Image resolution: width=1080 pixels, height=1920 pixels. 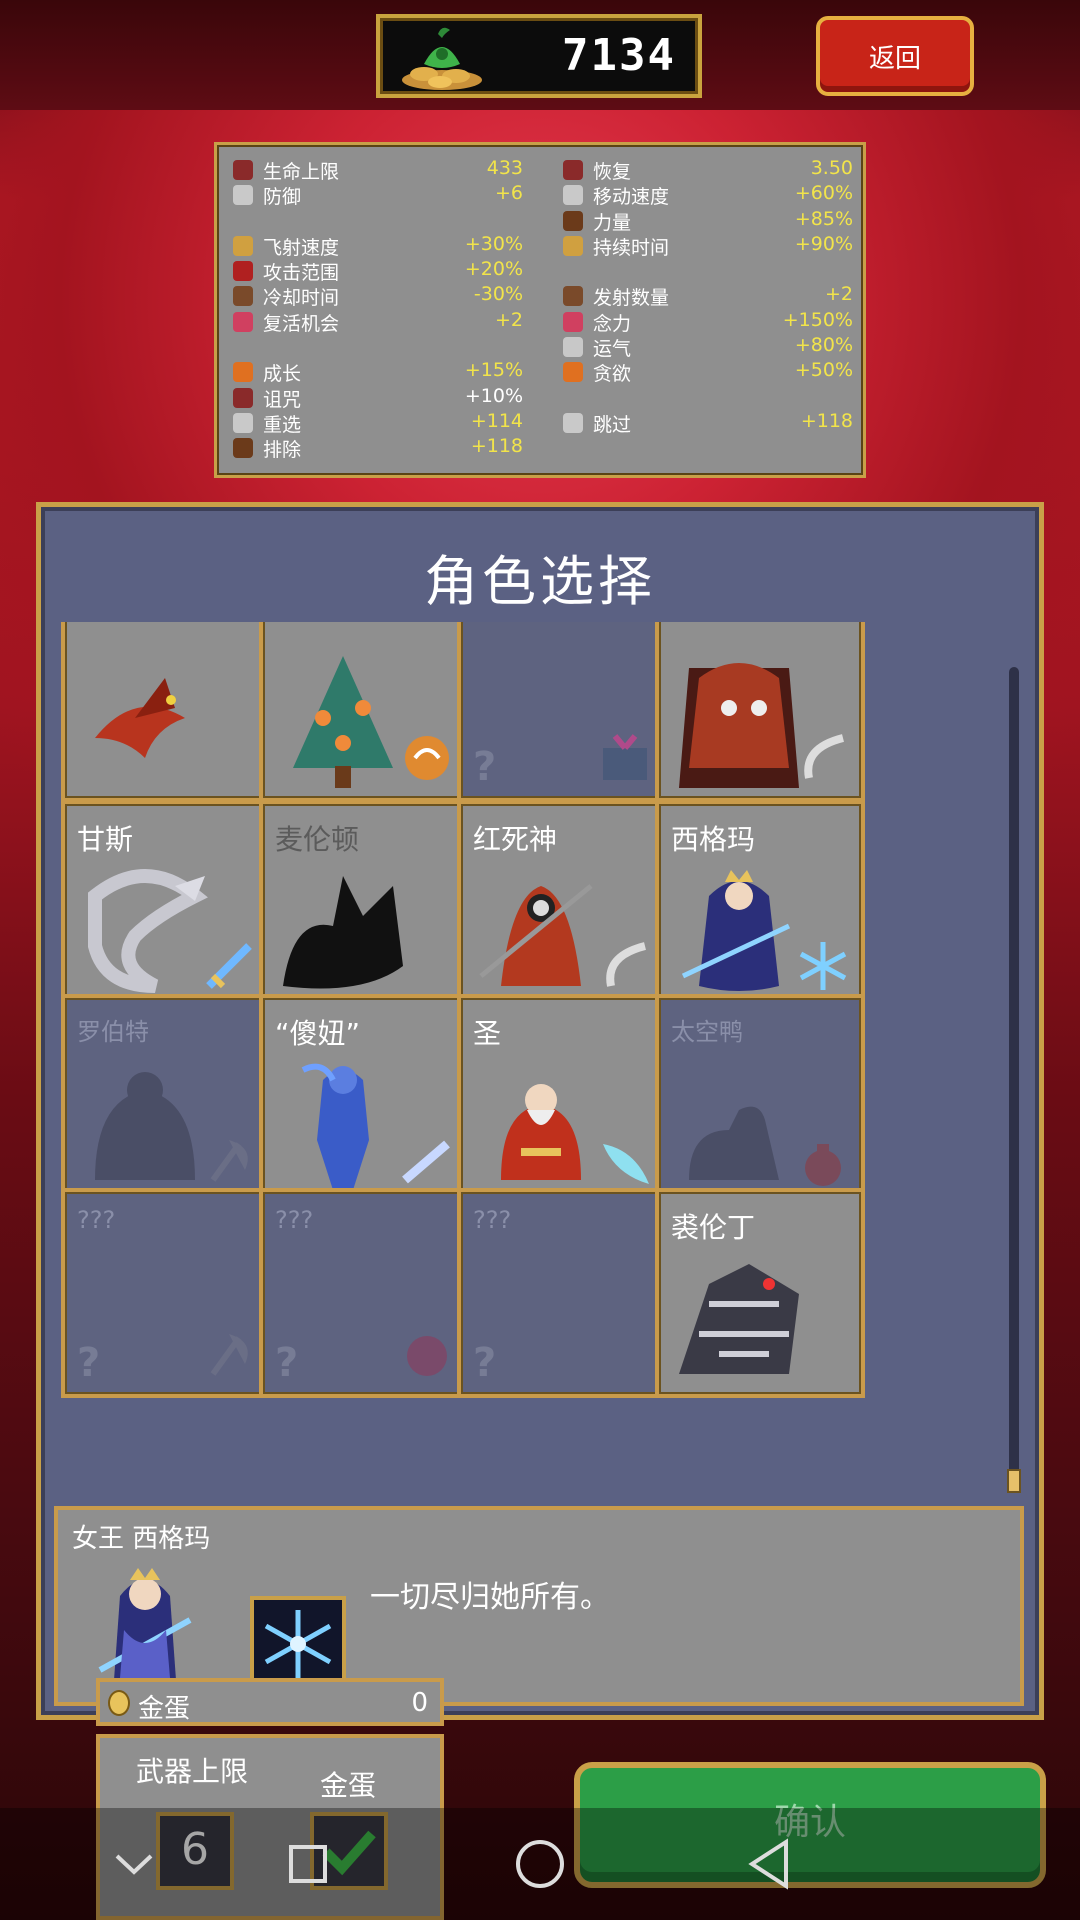 I want to click on silhouette-icon, so click(x=145, y=1126).